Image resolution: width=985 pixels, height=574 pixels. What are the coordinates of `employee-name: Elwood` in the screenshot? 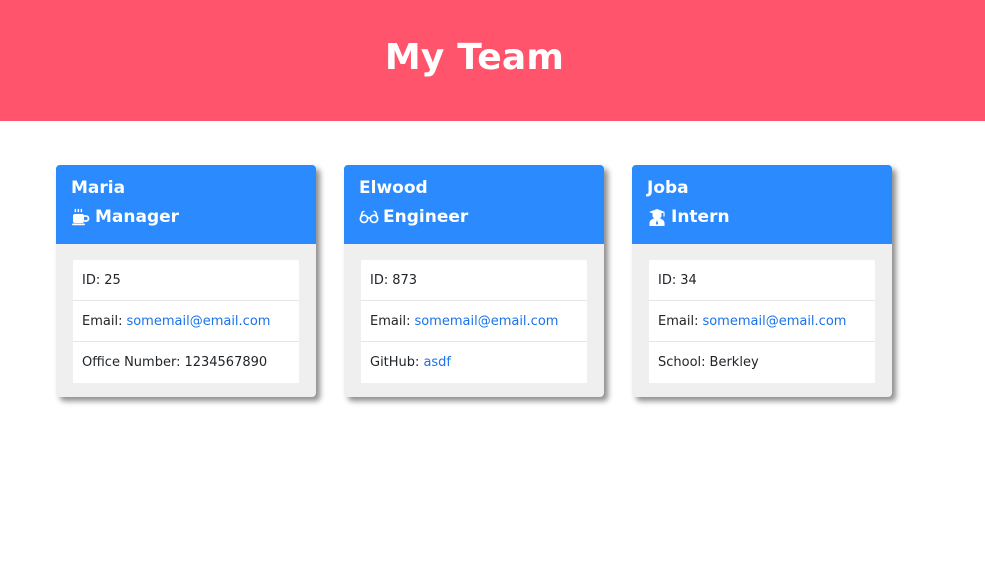 It's located at (393, 188).